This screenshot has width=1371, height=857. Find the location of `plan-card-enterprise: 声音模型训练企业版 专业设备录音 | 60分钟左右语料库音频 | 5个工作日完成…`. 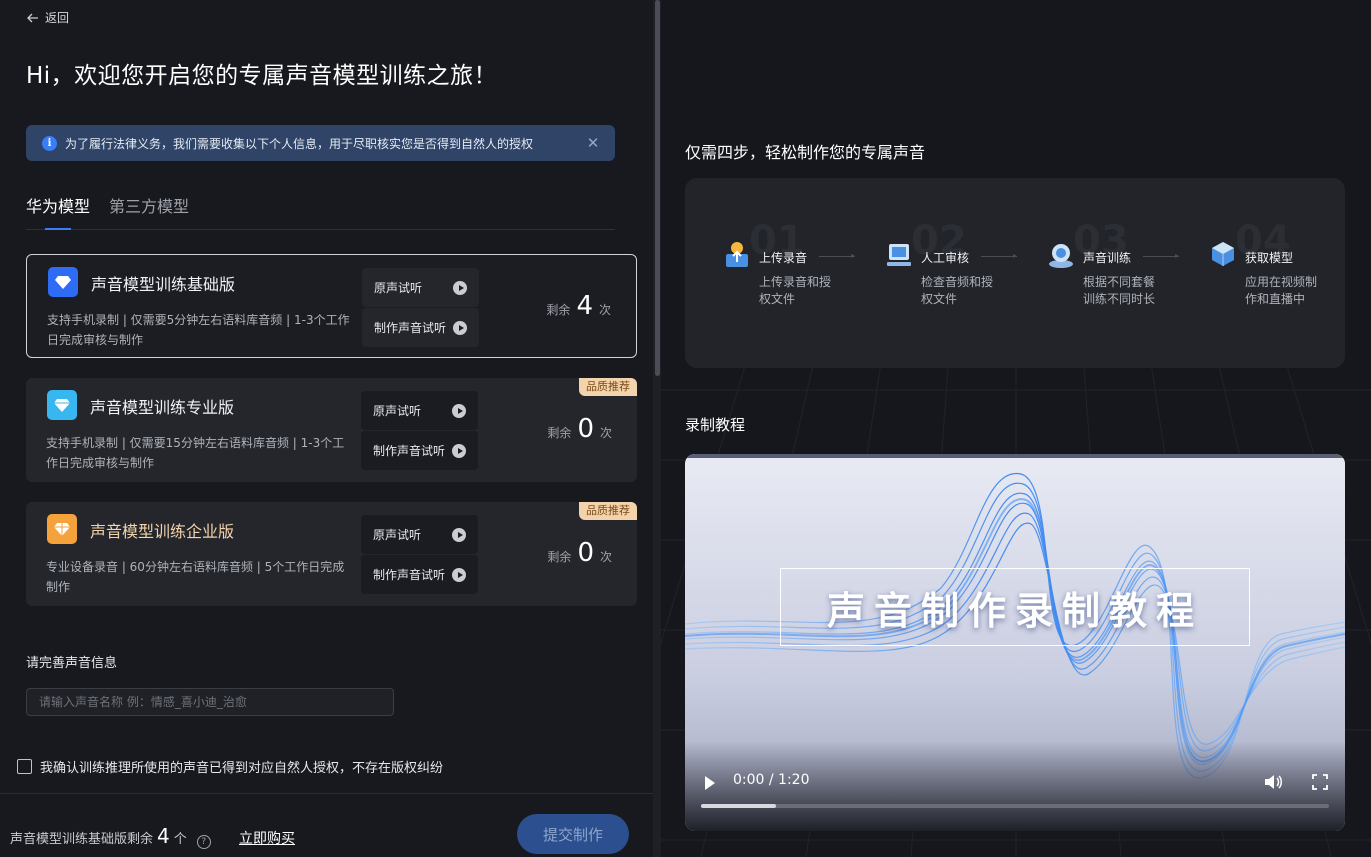

plan-card-enterprise: 声音模型训练企业版 专业设备录音 | 60分钟左右语料库音频 | 5个工作日完成… is located at coordinates (331, 554).